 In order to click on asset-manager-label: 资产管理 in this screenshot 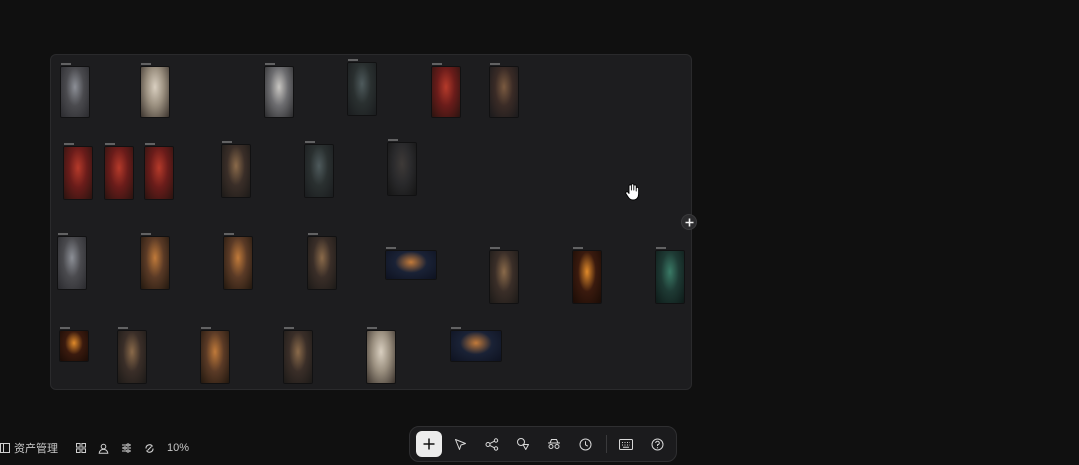, I will do `click(36, 449)`.